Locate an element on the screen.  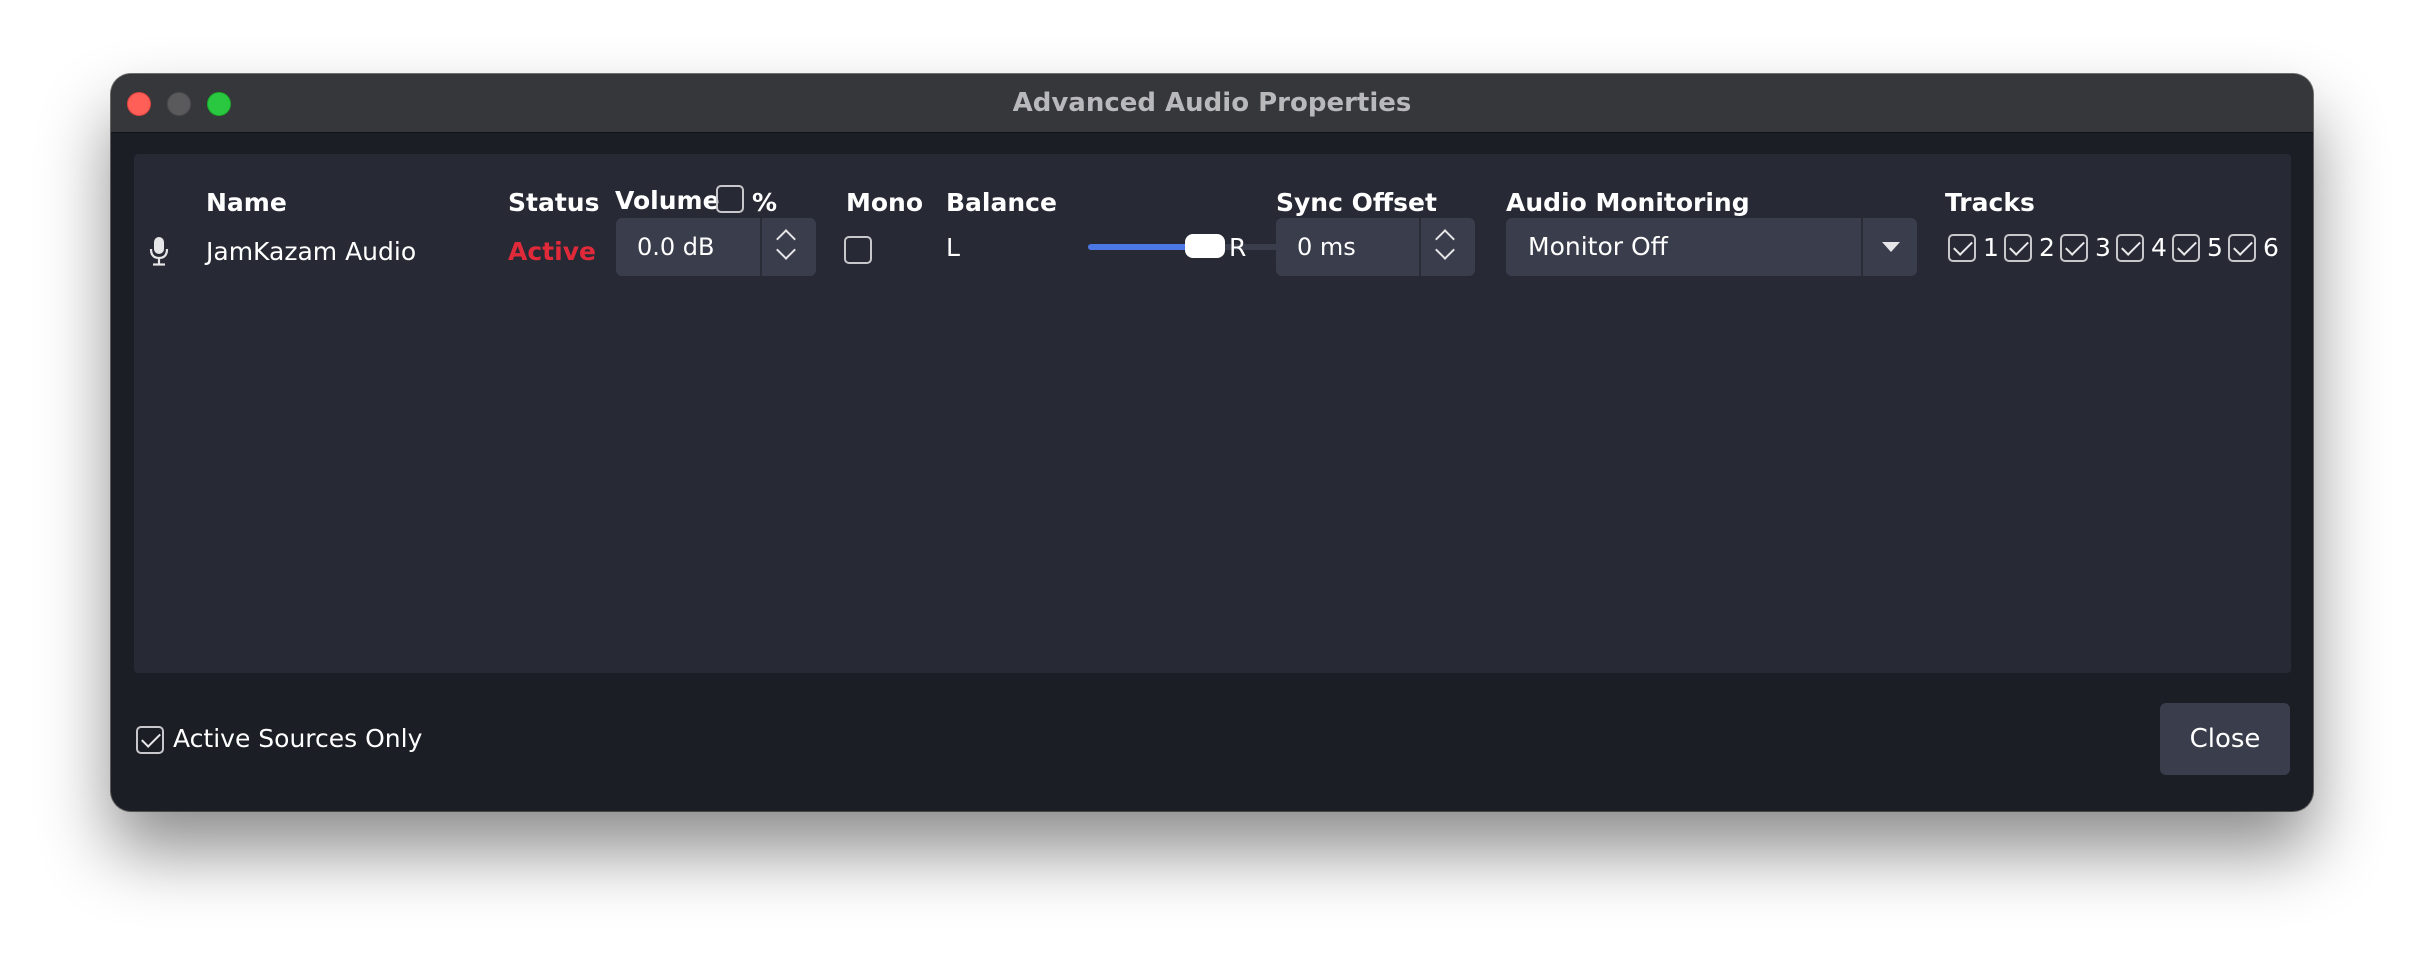
volume-stepper-buttons is located at coordinates (788, 247).